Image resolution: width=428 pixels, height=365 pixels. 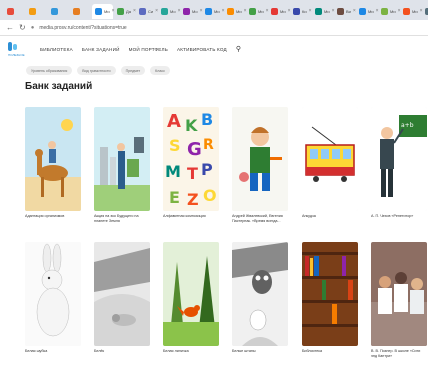 I want to click on svg-text: S, so click(x=175, y=145).